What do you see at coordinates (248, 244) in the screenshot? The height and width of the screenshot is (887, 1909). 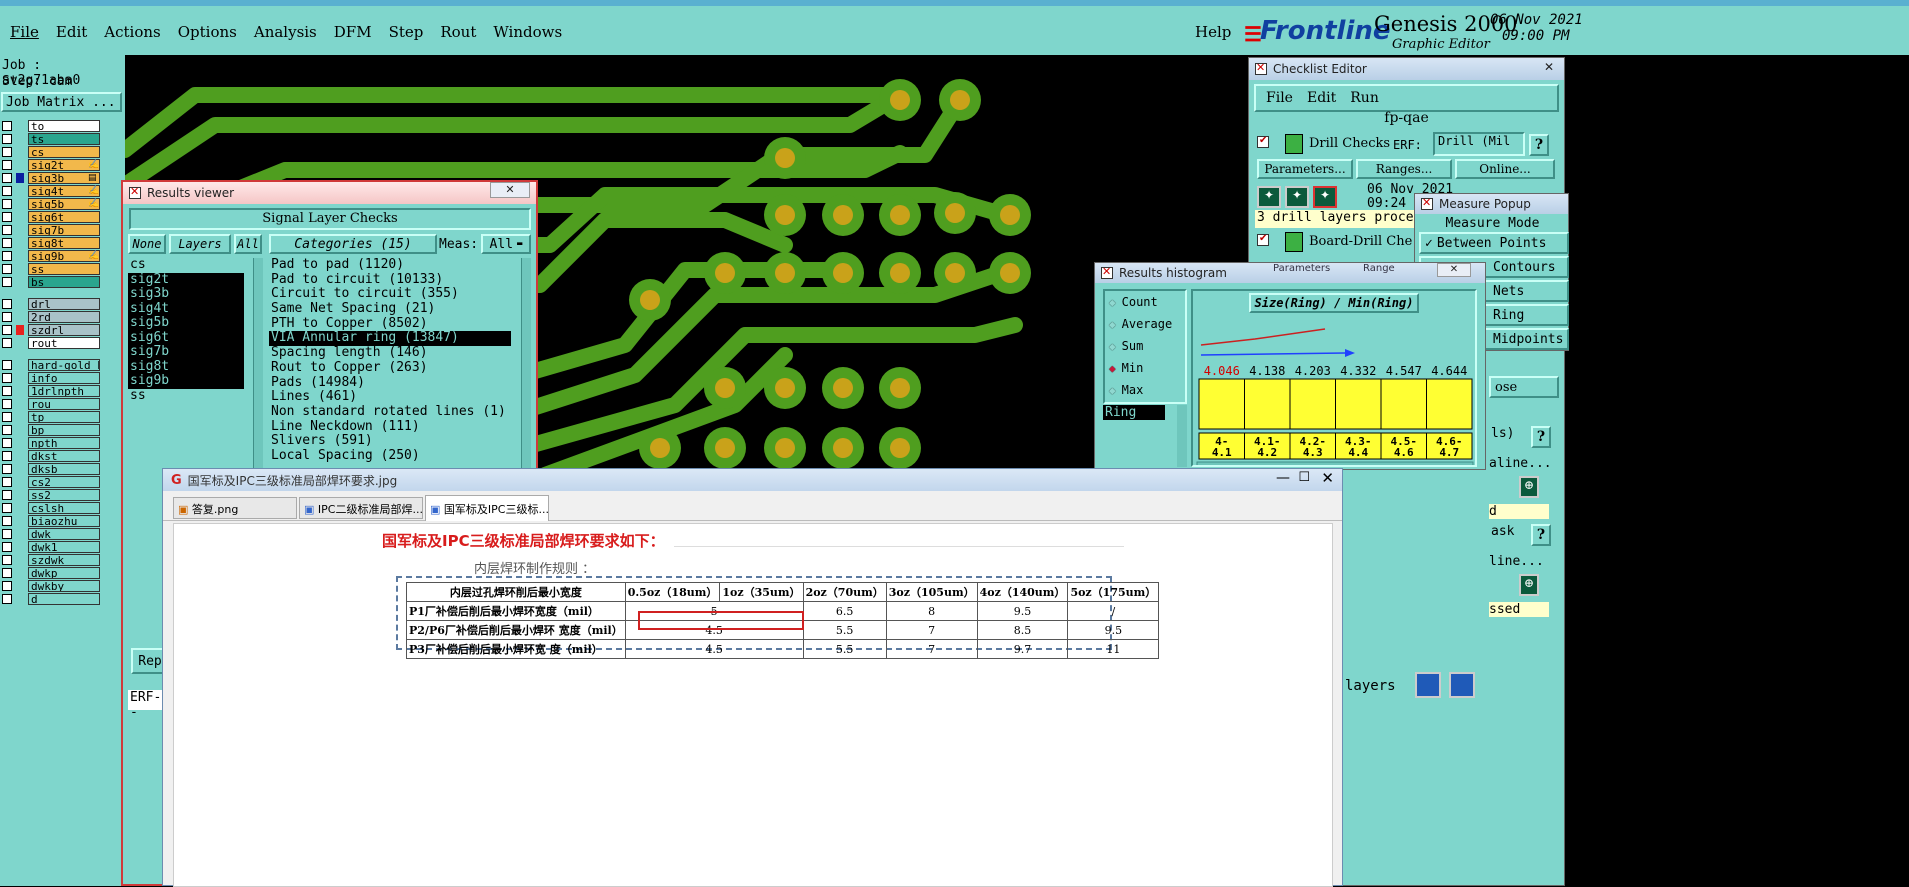 I see `all-button: All` at bounding box center [248, 244].